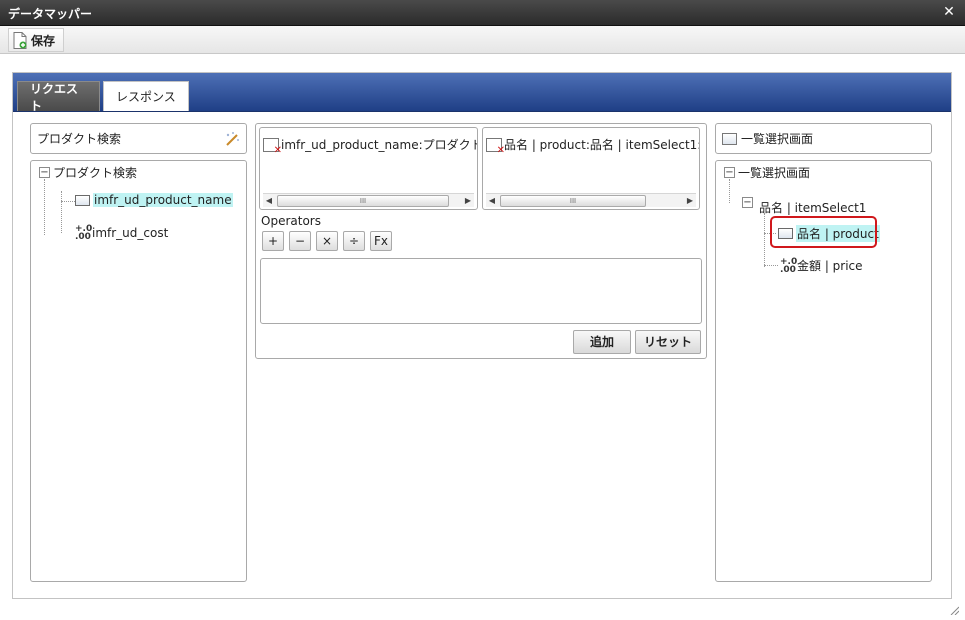 Image resolution: width=965 pixels, height=620 pixels. I want to click on operator-multiply-button: ×, so click(327, 241).